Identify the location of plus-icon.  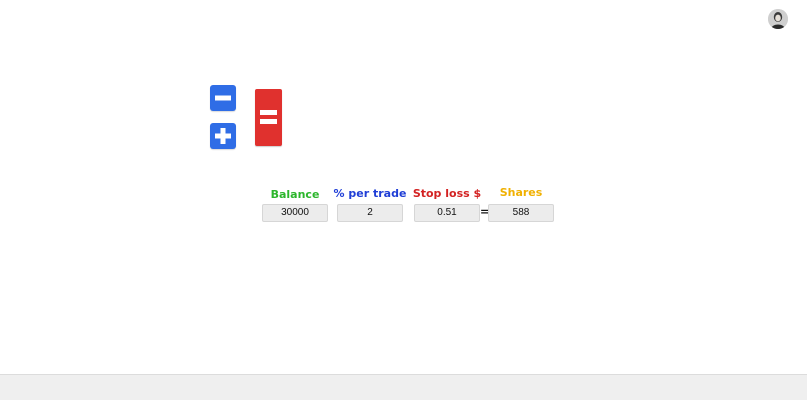
(223, 136).